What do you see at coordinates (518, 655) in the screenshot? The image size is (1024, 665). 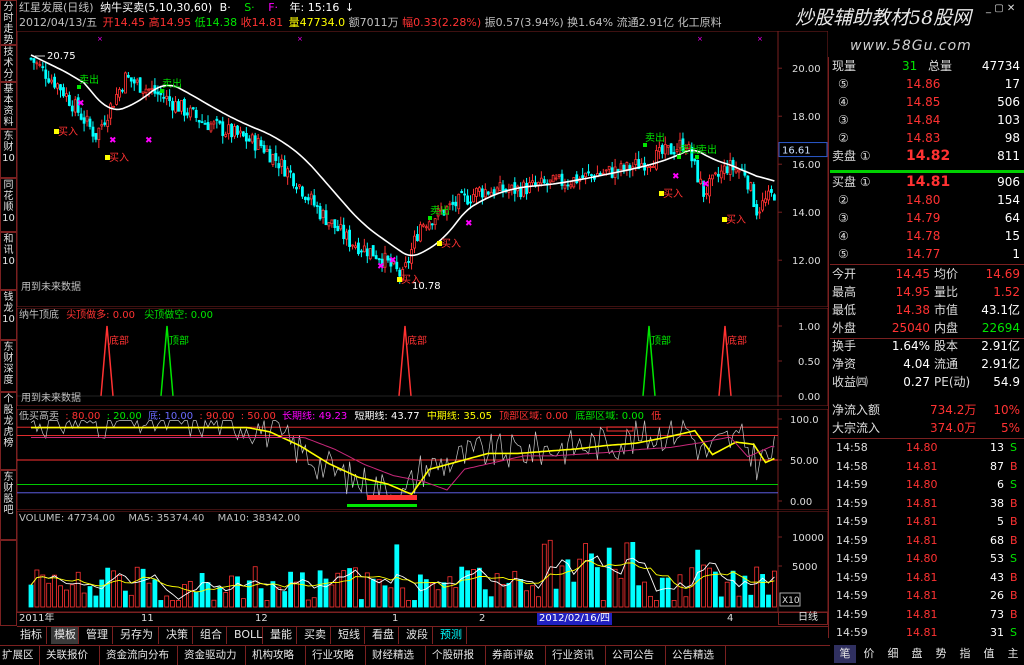 I see `bottom-tab: 券商评级` at bounding box center [518, 655].